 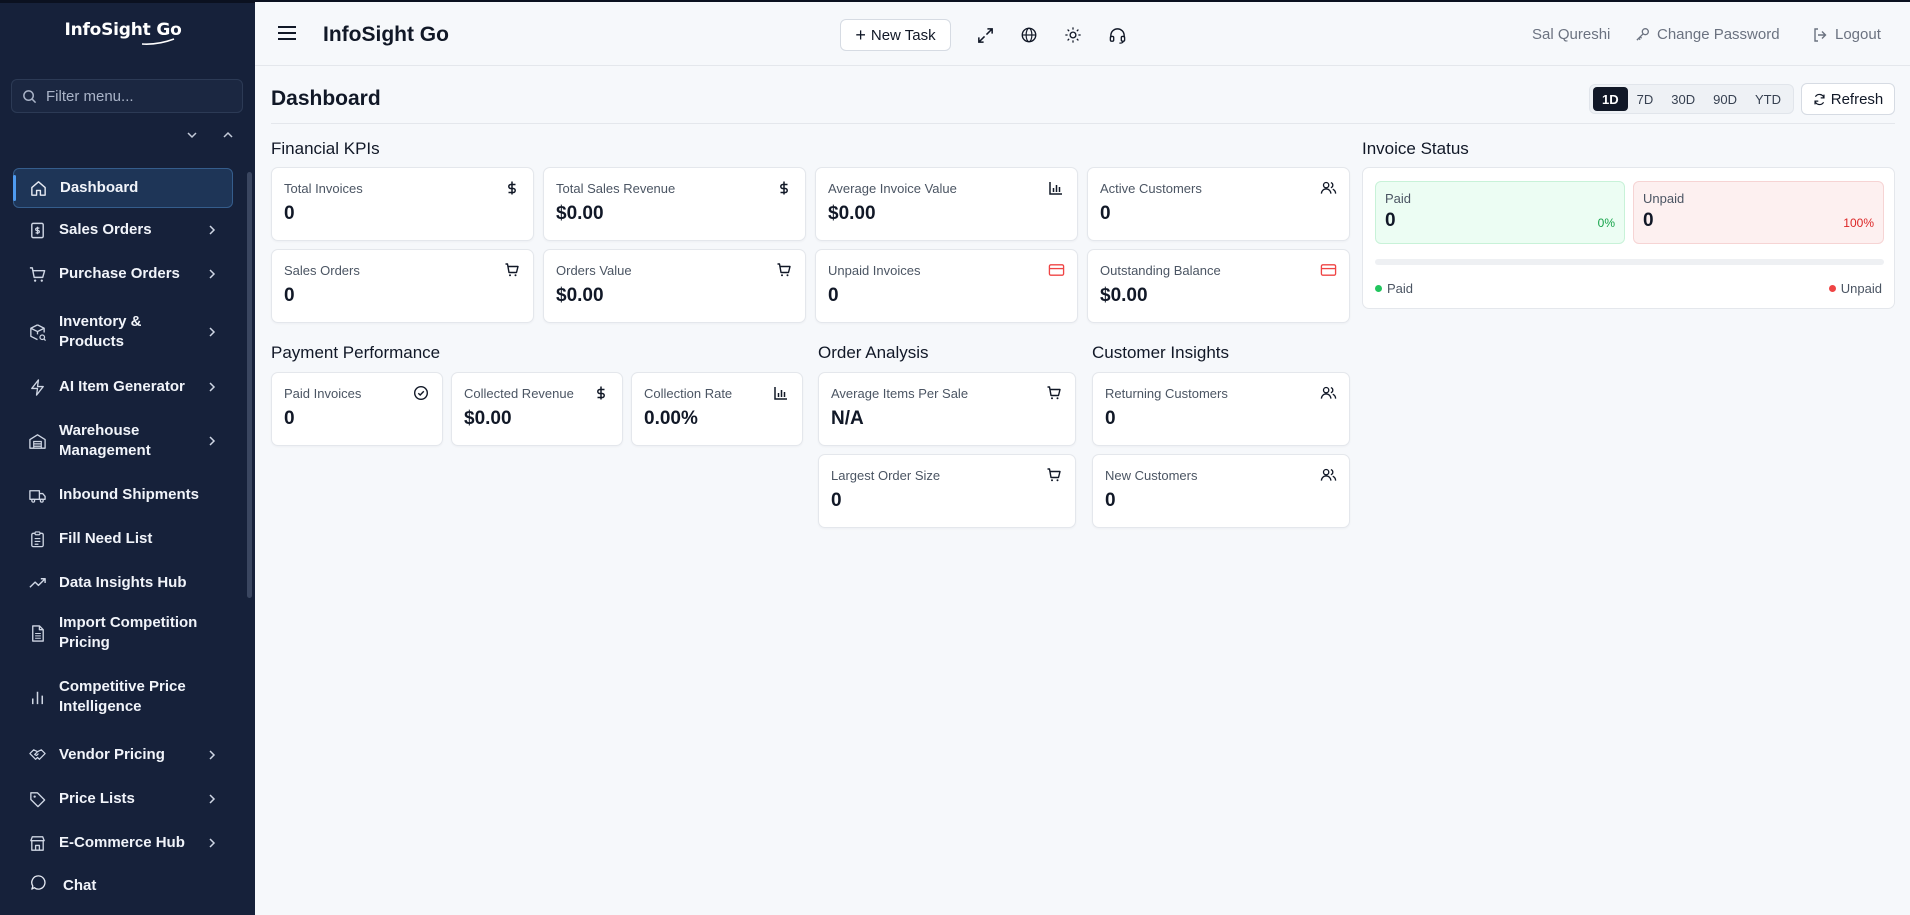 I want to click on kpi-card-sales-orders: Sales Orders 0, so click(x=402, y=286).